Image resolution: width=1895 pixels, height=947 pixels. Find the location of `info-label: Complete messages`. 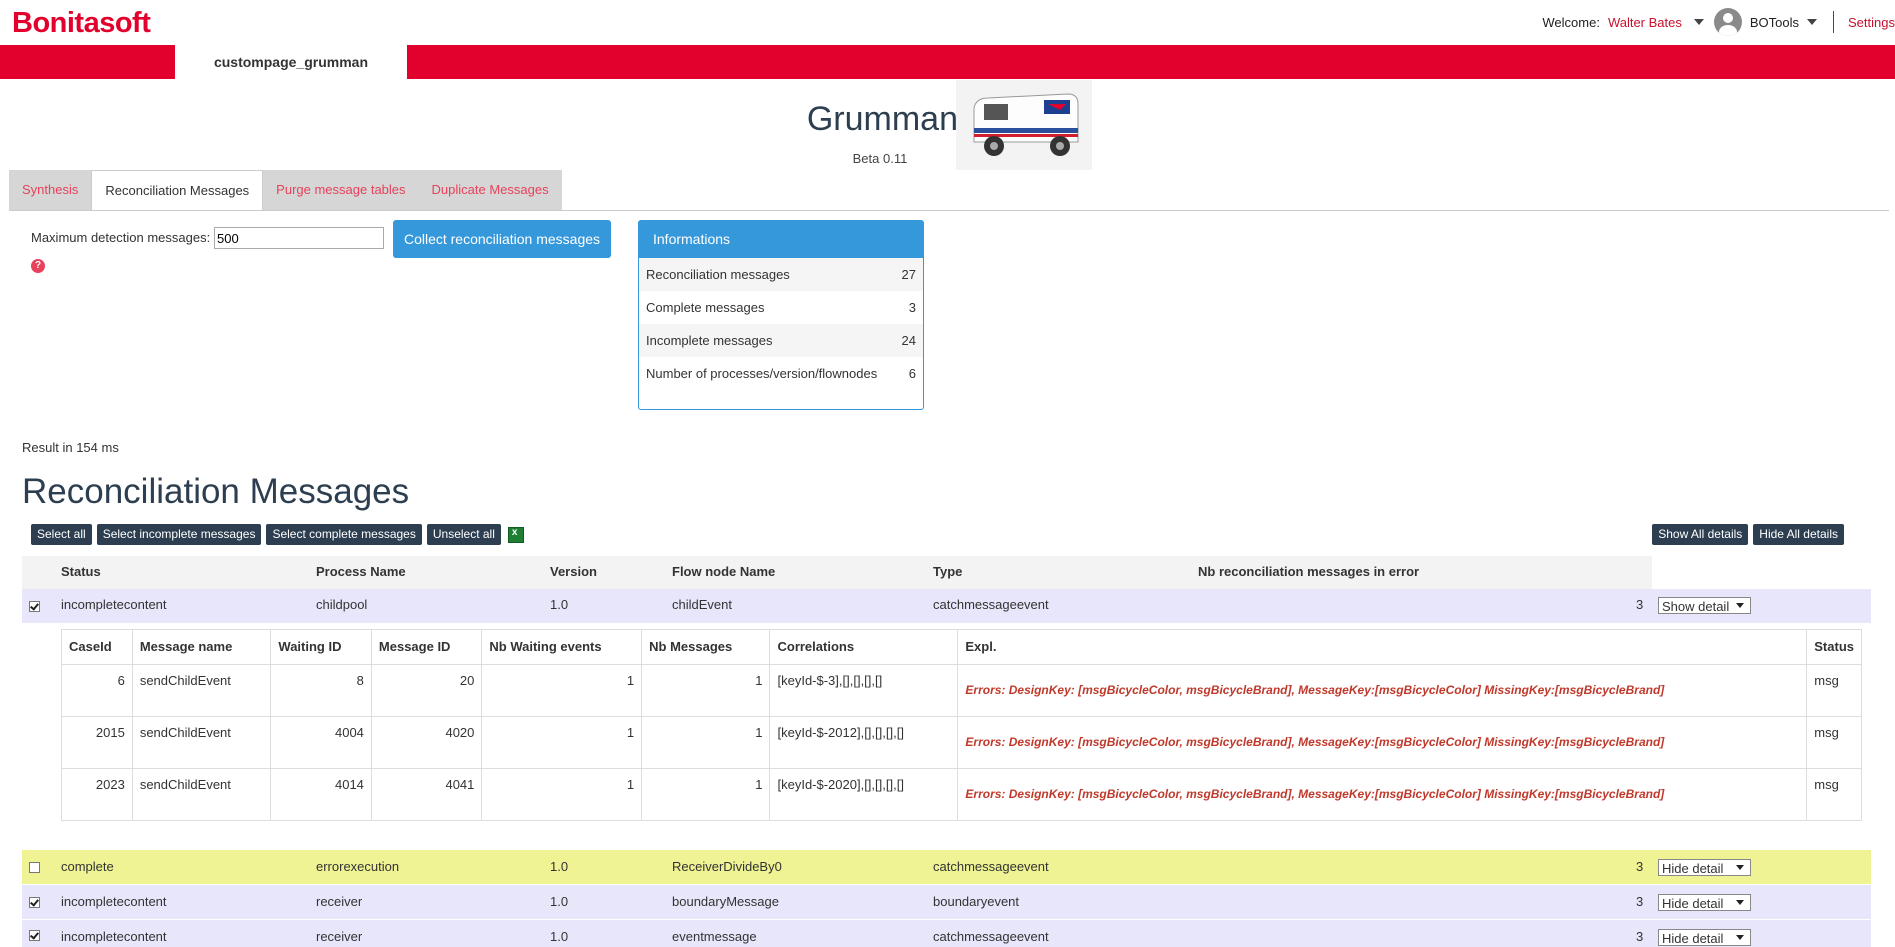

info-label: Complete messages is located at coordinates (705, 307).